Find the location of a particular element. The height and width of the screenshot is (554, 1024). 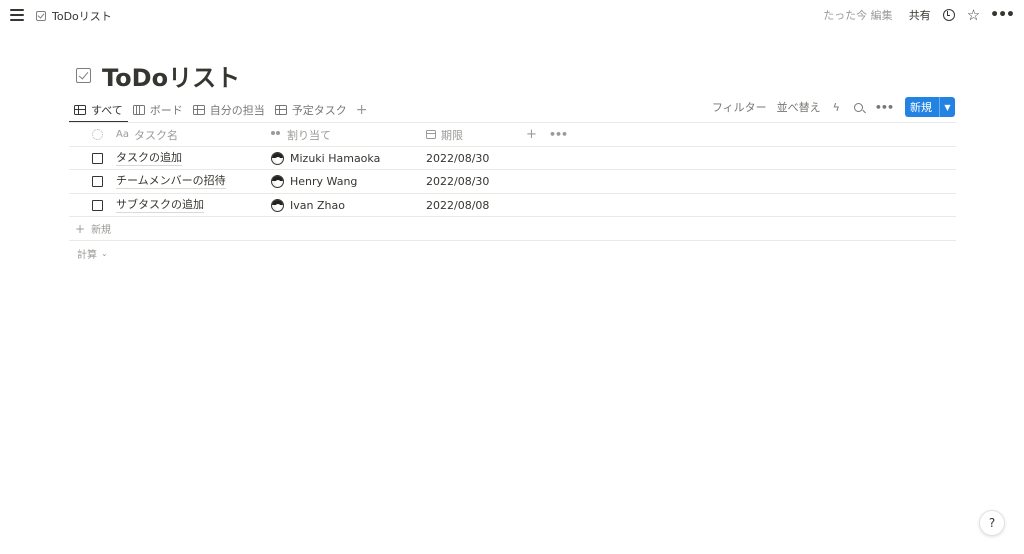

column-header-assign: 割り当て is located at coordinates (348, 134).